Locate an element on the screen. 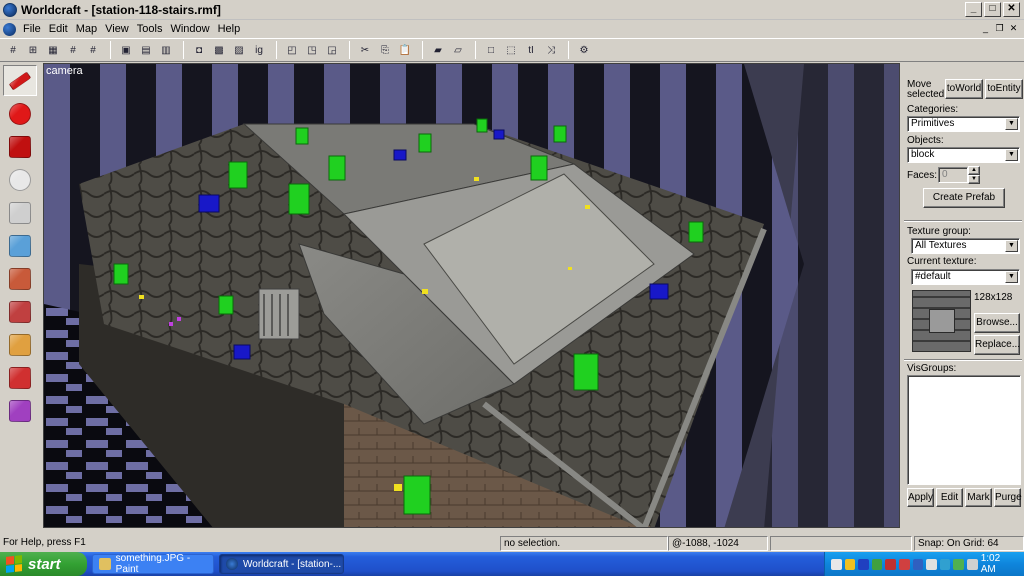  decal-tool-icon is located at coordinates (20, 311).